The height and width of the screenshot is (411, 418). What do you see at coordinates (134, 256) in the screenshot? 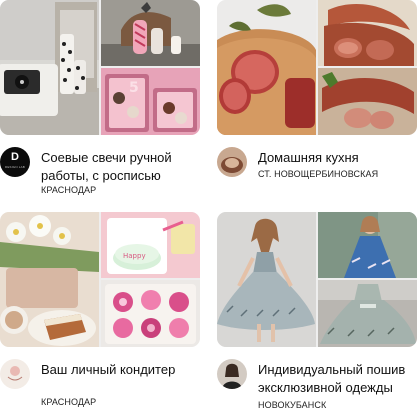
I see `svg-text: Happy` at bounding box center [134, 256].